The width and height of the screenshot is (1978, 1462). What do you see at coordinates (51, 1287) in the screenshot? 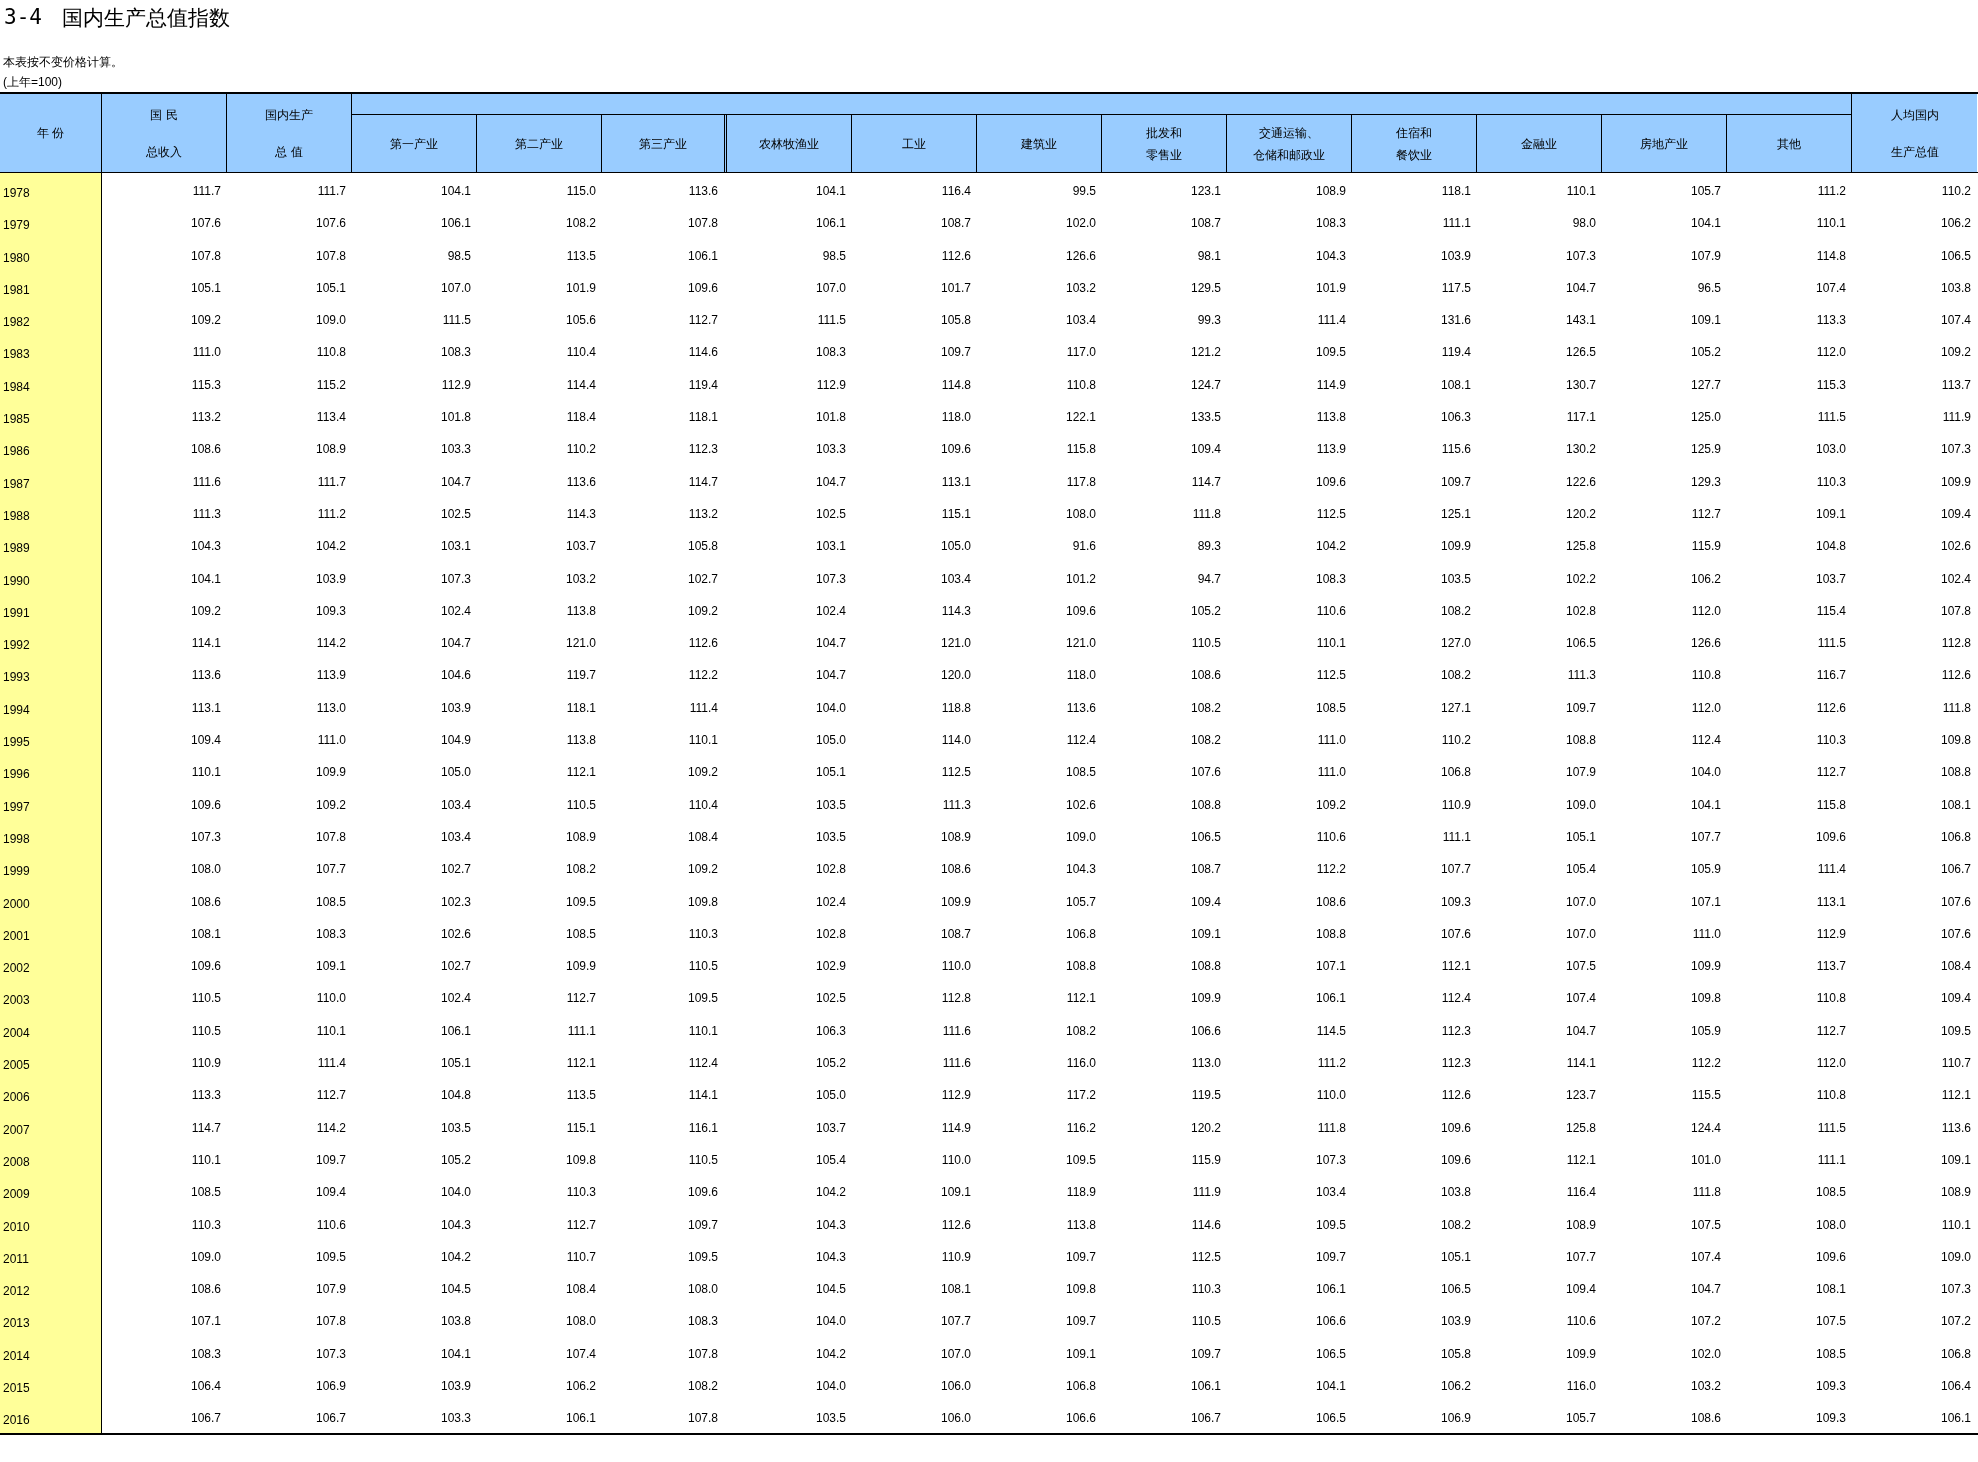
I see `year-cell: 2012` at bounding box center [51, 1287].